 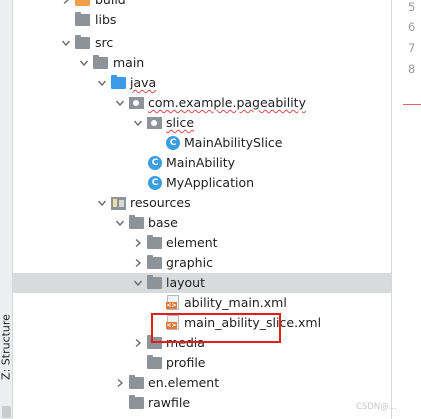 What do you see at coordinates (189, 262) in the screenshot?
I see `tree-item-label: graphic` at bounding box center [189, 262].